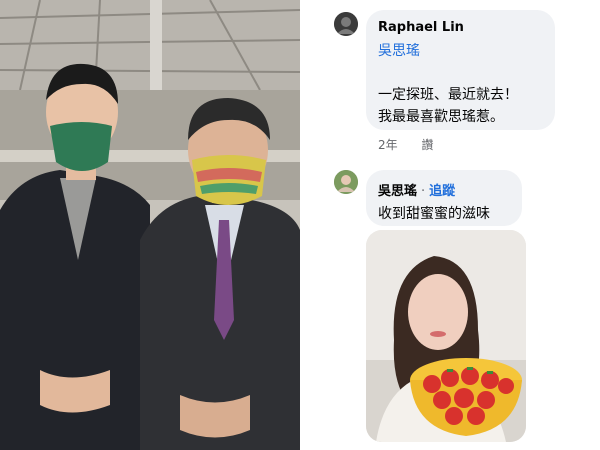  I want to click on comment-timestamp: 2年, so click(388, 145).